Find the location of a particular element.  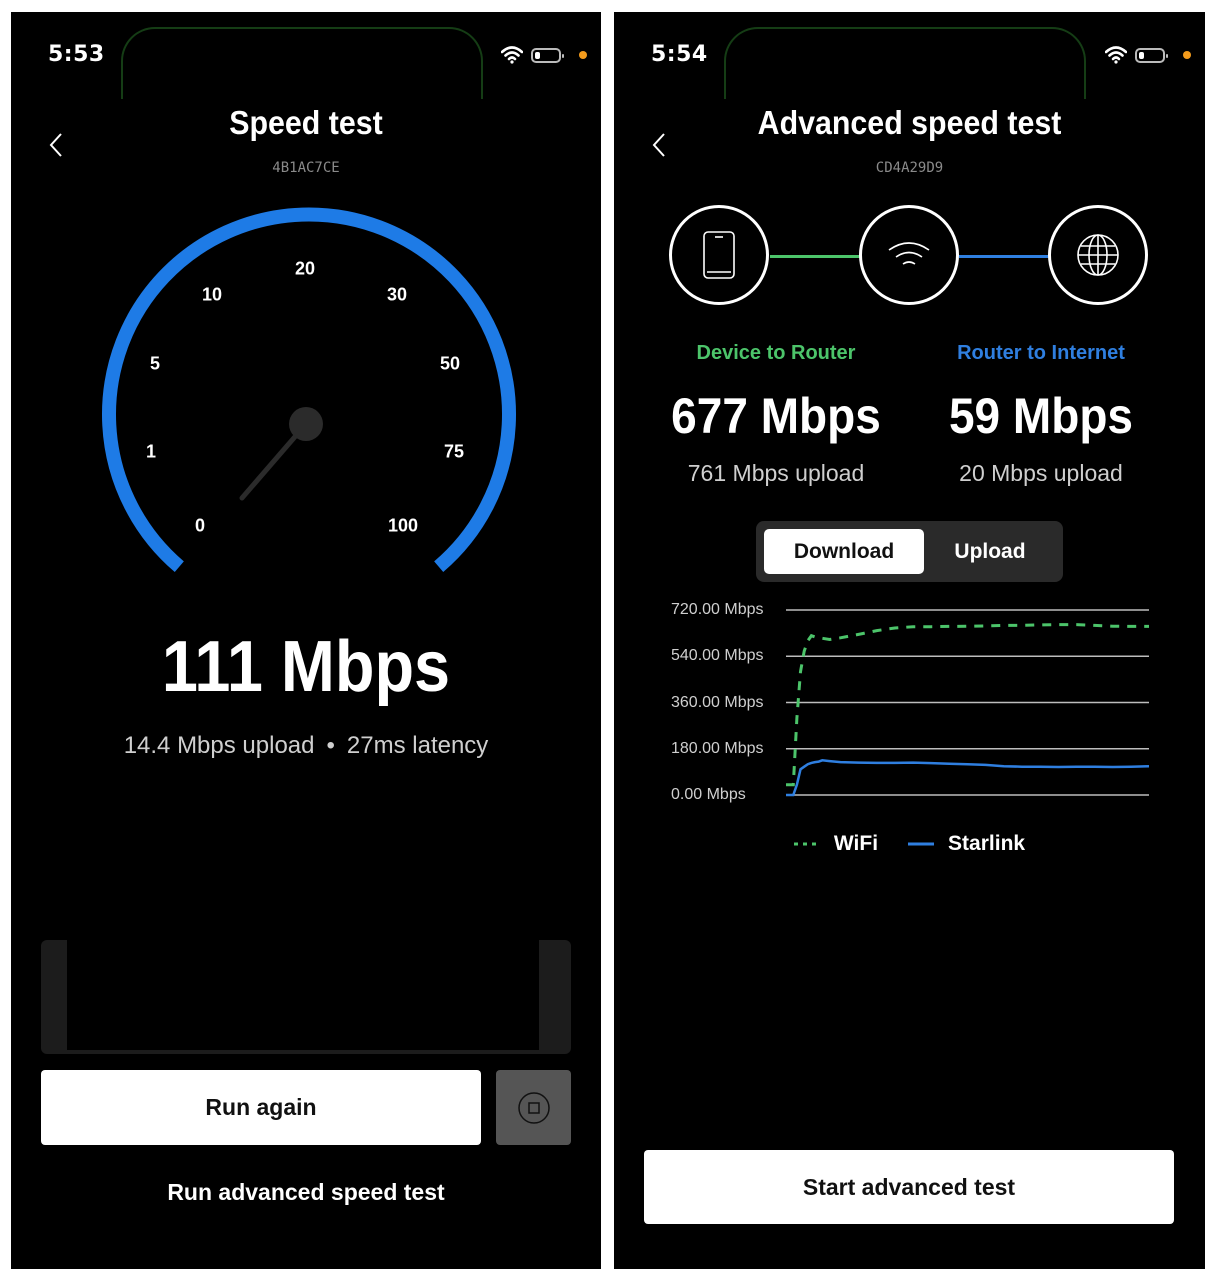

status-time: 5:53 is located at coordinates (76, 54).